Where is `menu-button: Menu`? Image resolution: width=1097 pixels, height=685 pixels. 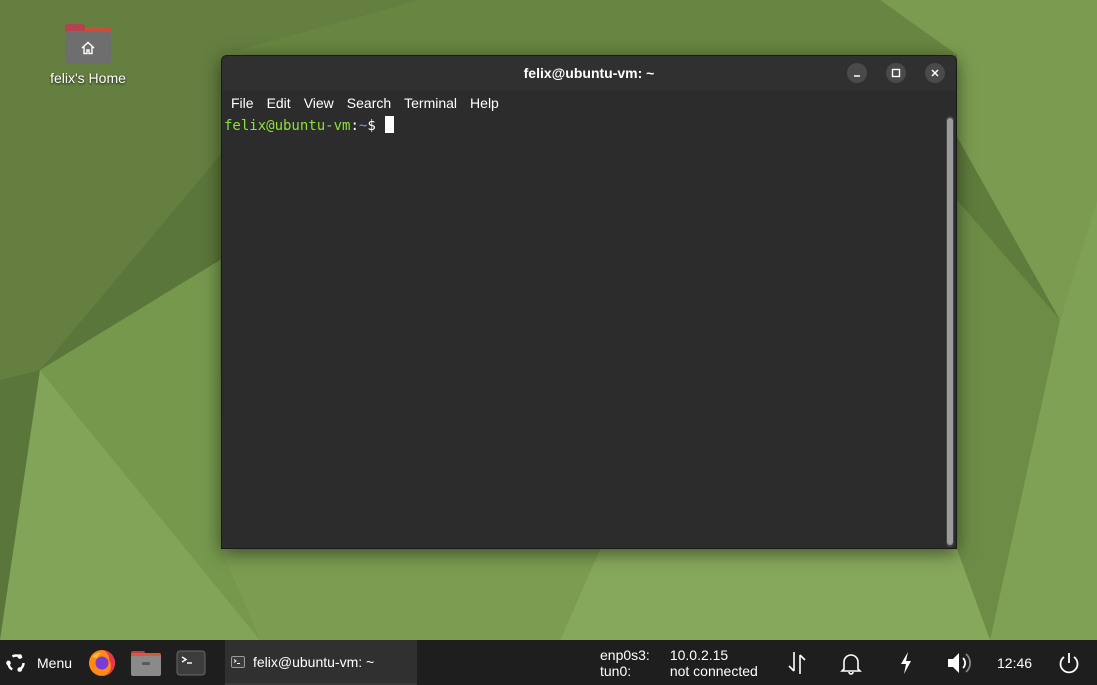
menu-button: Menu is located at coordinates (41, 662).